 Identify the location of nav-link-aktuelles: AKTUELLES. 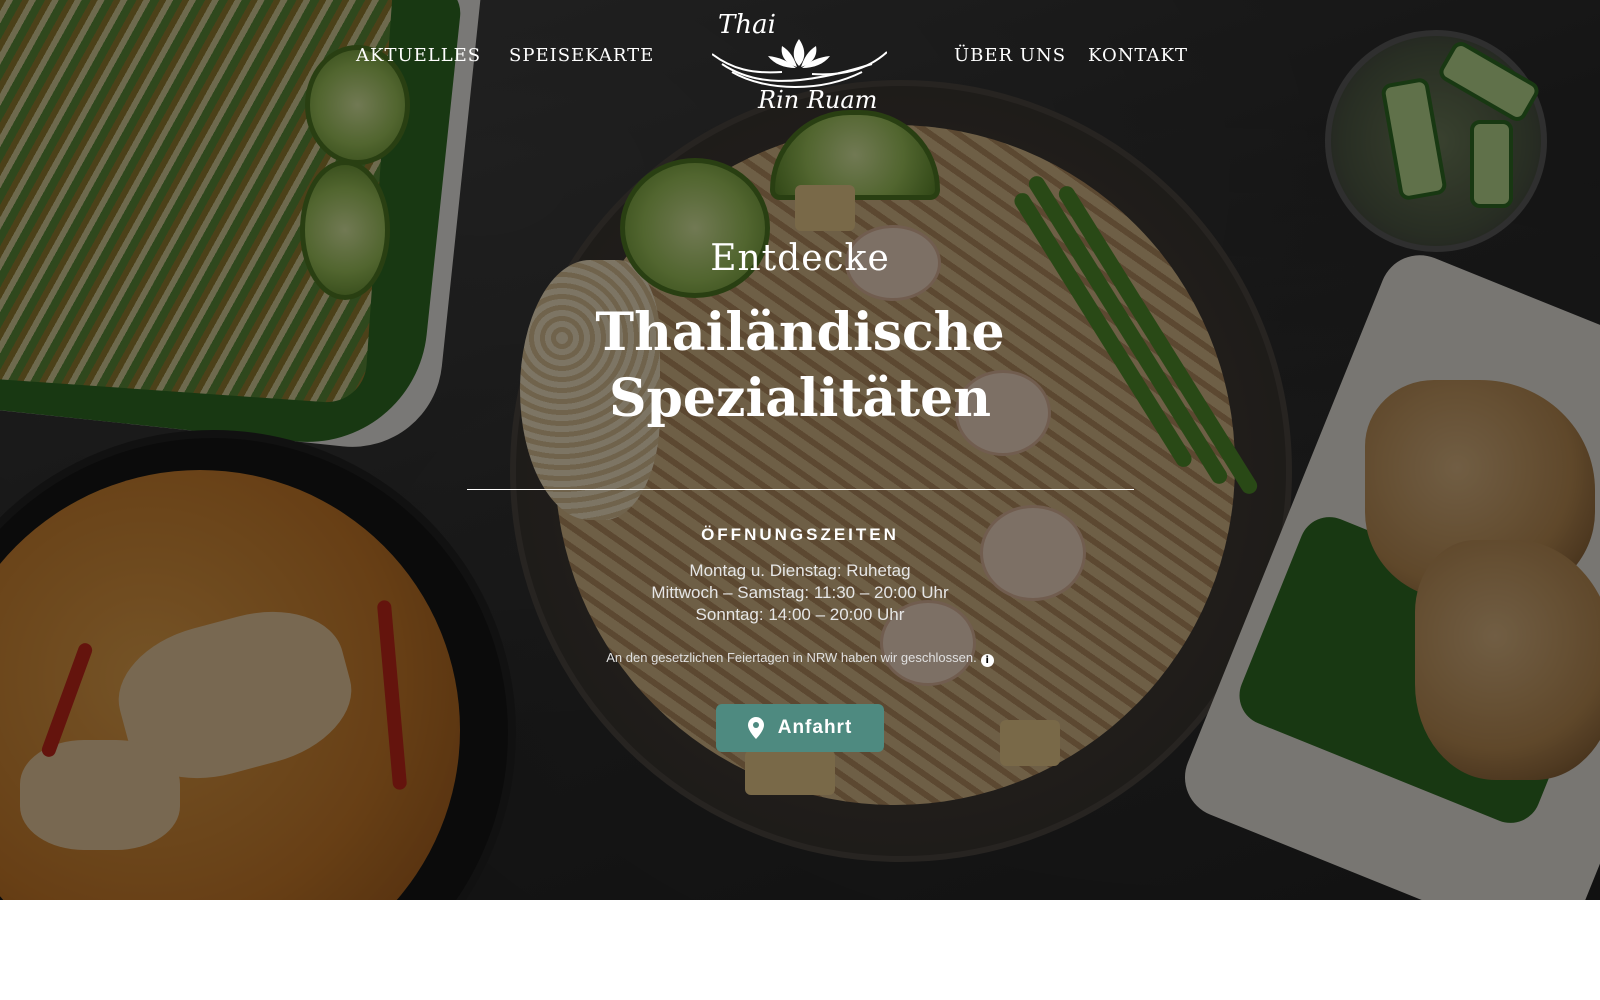
(418, 55).